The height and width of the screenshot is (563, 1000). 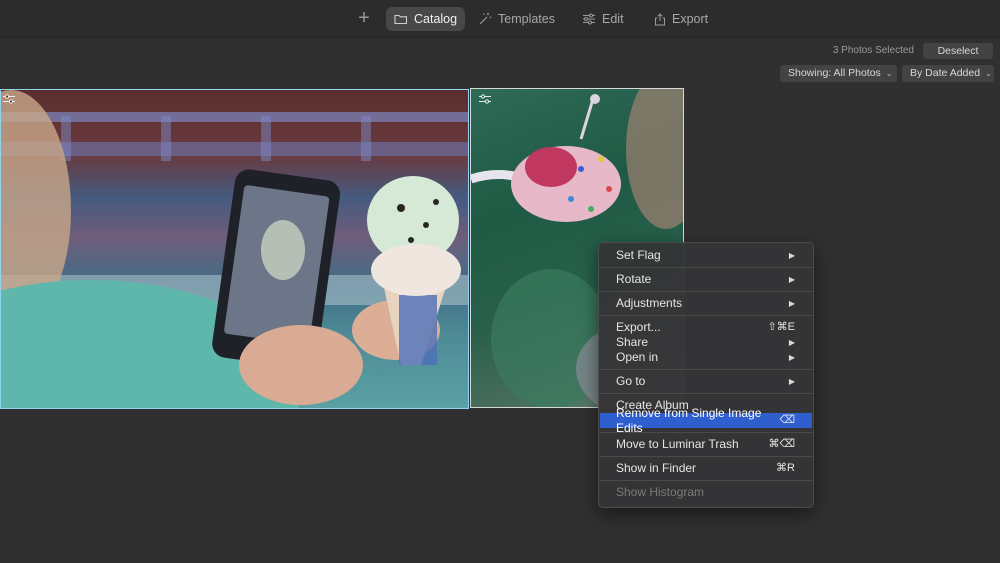 I want to click on menu-item-remove-from-single-image-edits: Remove from Single Image Edits ⌫, so click(x=706, y=420).